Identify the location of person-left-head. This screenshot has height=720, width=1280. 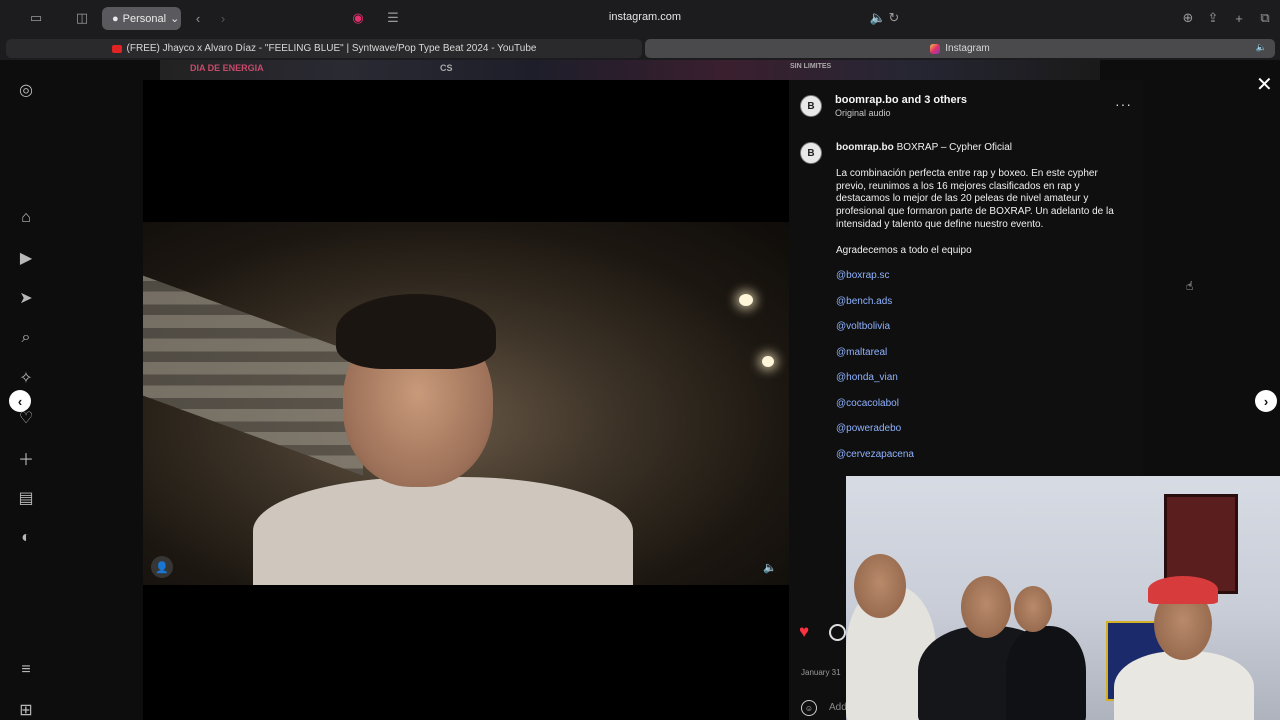
(880, 586).